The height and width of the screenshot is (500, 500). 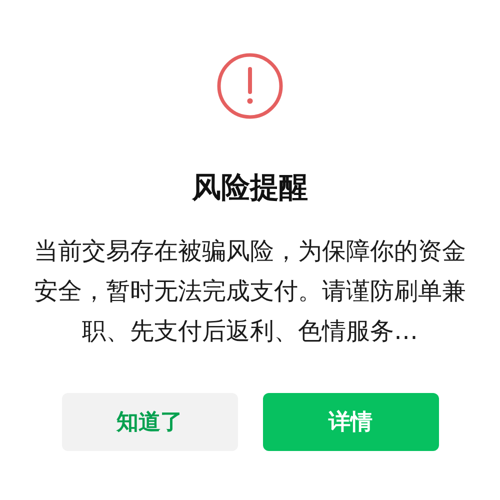 I want to click on dismiss-button: 知道了, so click(x=150, y=422).